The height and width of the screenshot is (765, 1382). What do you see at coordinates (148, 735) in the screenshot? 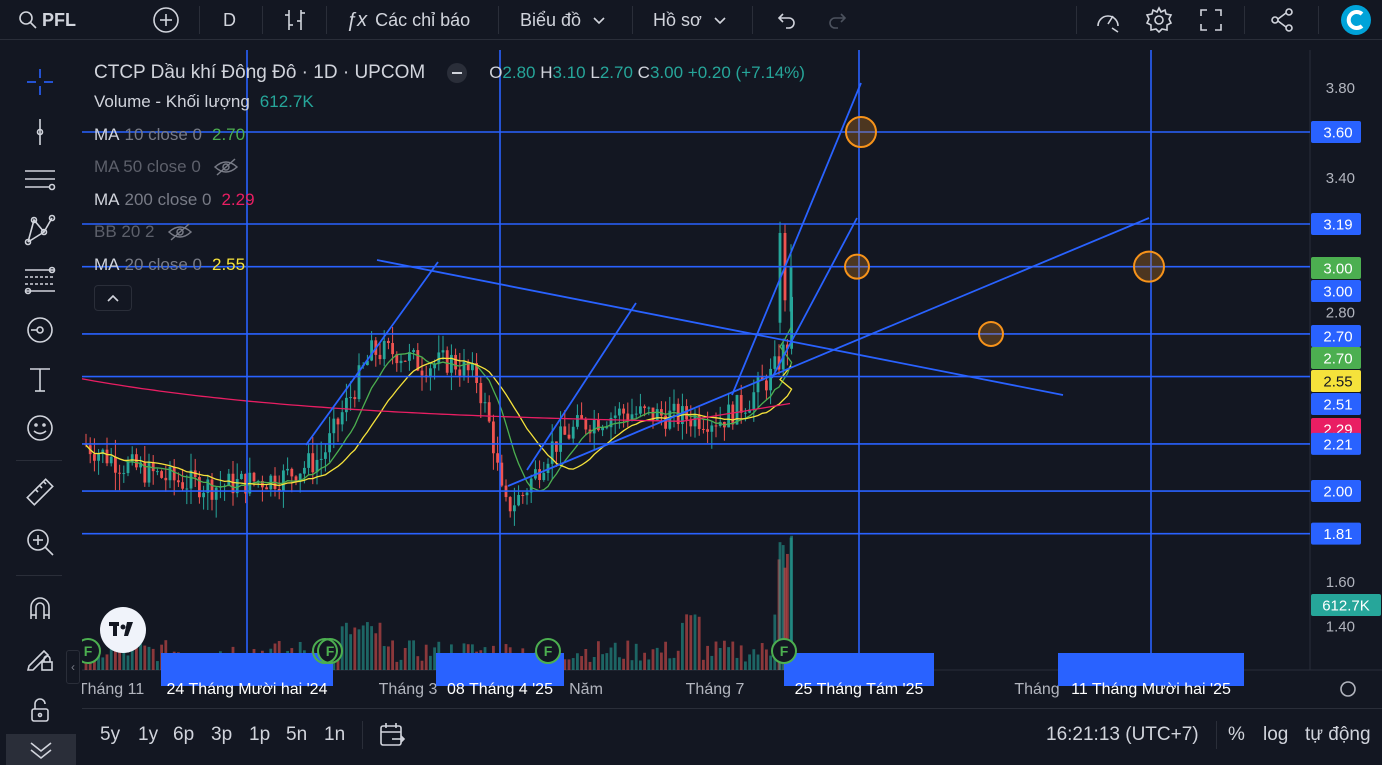
I see `range-1y: 1y` at bounding box center [148, 735].